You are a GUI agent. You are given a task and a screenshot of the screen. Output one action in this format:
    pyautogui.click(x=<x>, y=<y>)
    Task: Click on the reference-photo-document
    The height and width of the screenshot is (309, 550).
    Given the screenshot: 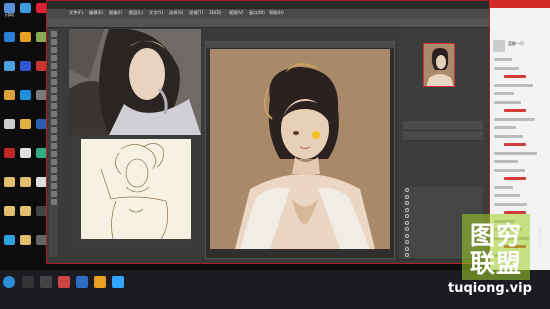 What is the action you would take?
    pyautogui.click(x=135, y=82)
    